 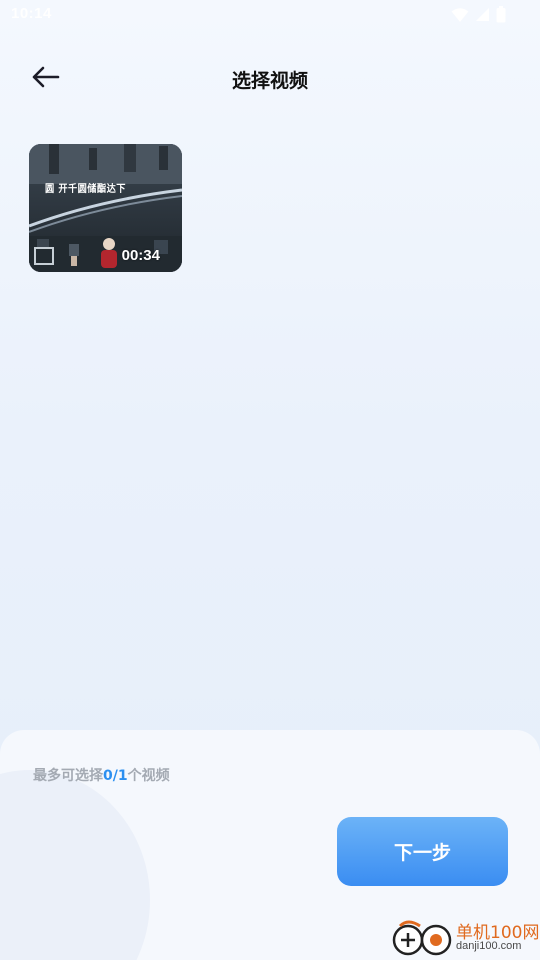 What do you see at coordinates (270, 15) in the screenshot?
I see `status-bar: 10:14` at bounding box center [270, 15].